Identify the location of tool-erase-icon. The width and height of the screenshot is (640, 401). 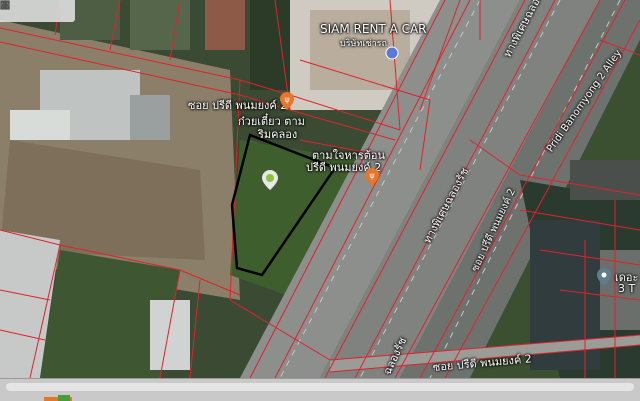
(37, 9).